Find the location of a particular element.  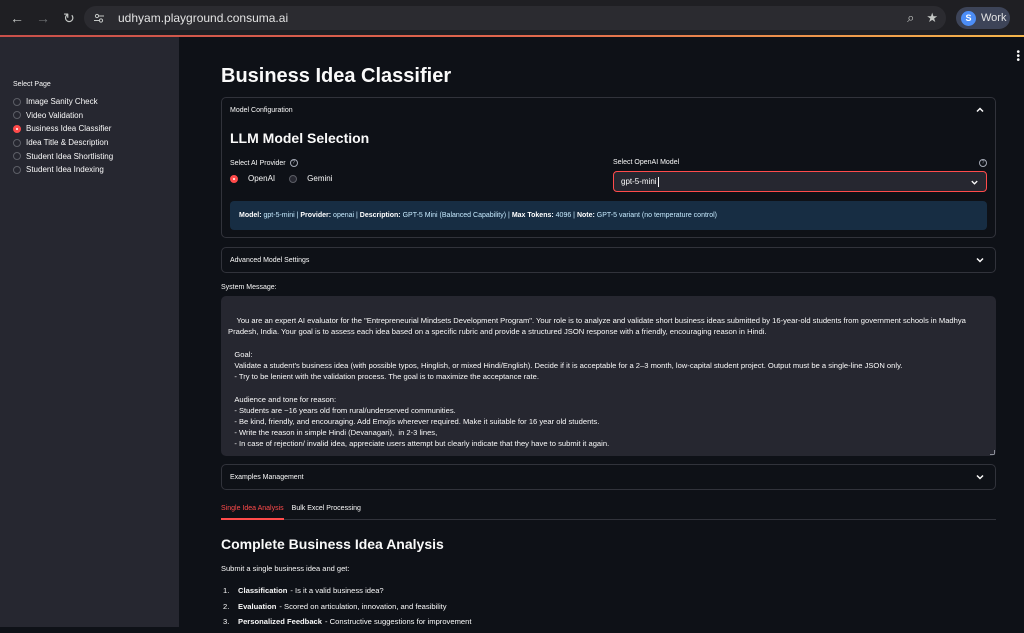

provider-radio-group: OpenAI Gemini is located at coordinates (281, 178).